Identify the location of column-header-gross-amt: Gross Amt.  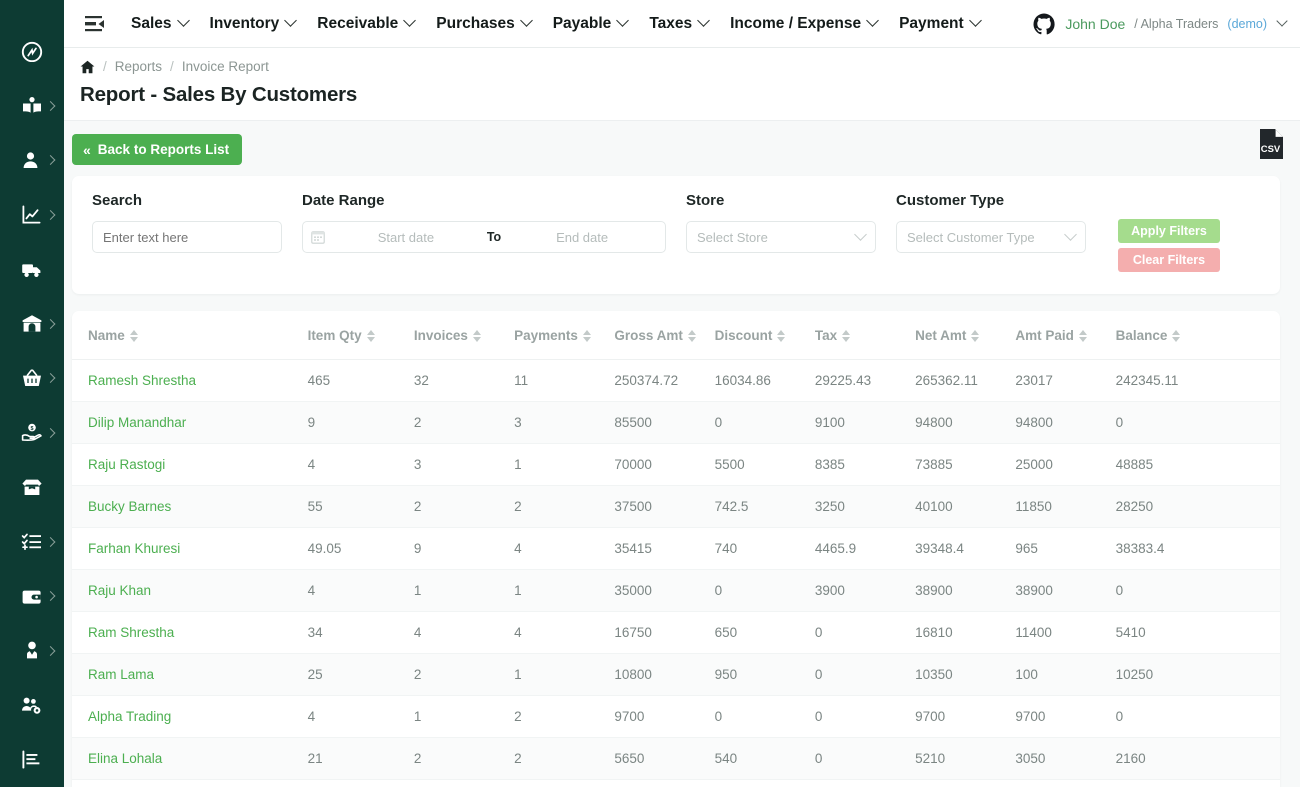
(664, 335).